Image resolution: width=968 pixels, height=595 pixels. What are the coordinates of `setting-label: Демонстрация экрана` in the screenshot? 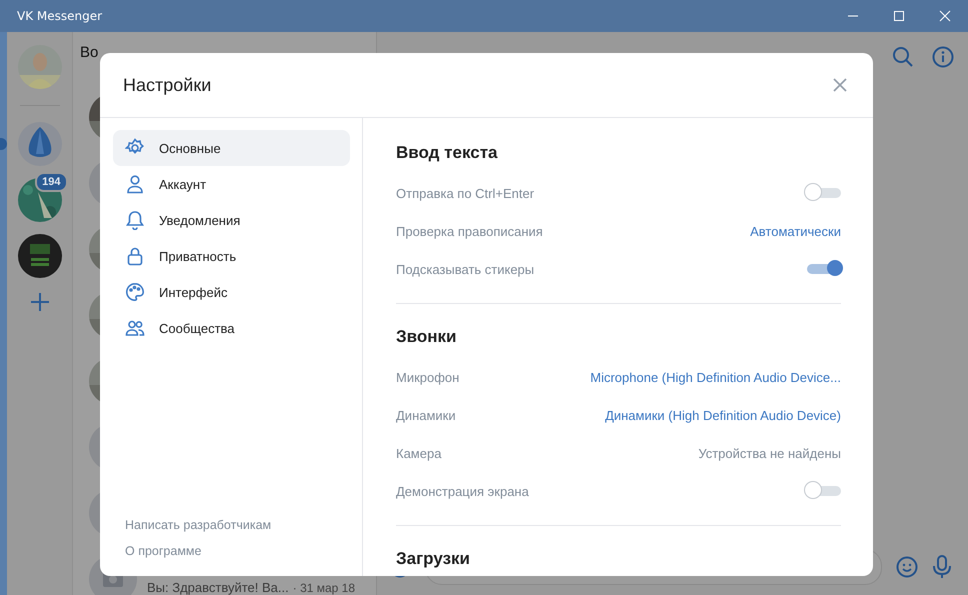 It's located at (462, 491).